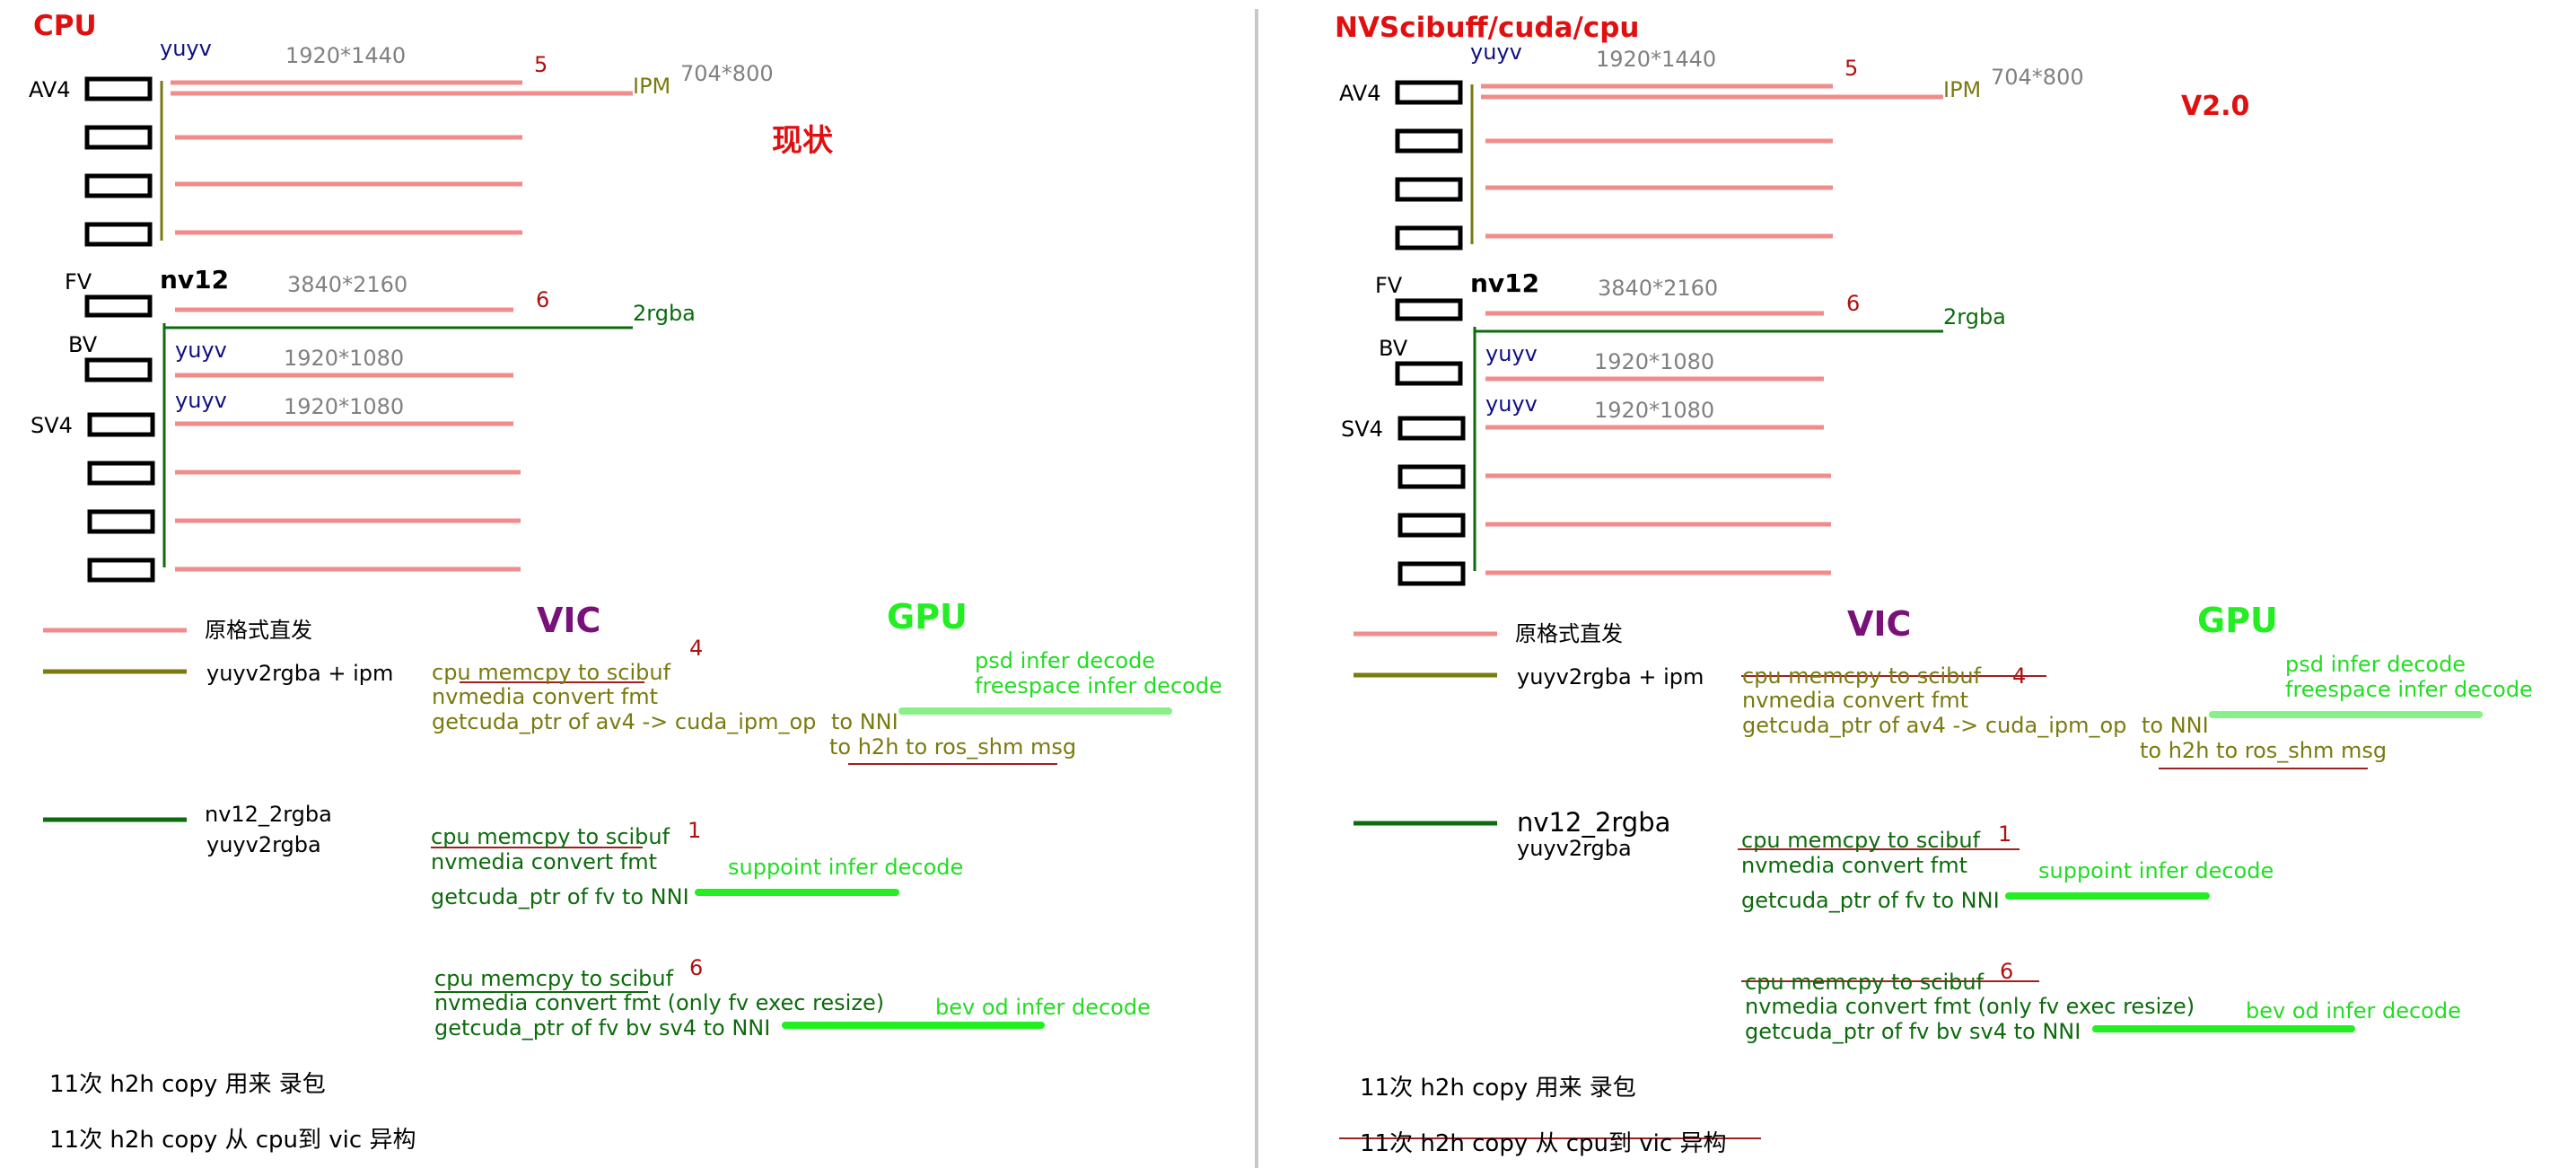 Image resolution: width=2576 pixels, height=1168 pixels. I want to click on gpu-heading: GPU, so click(2237, 621).